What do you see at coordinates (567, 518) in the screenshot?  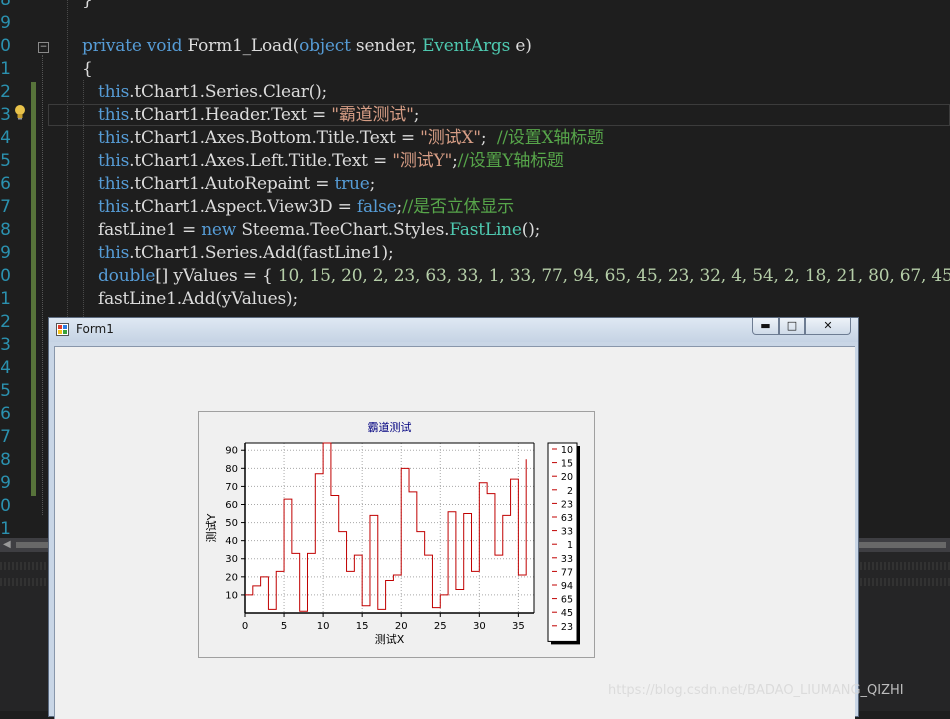 I see `legend-entry: 63` at bounding box center [567, 518].